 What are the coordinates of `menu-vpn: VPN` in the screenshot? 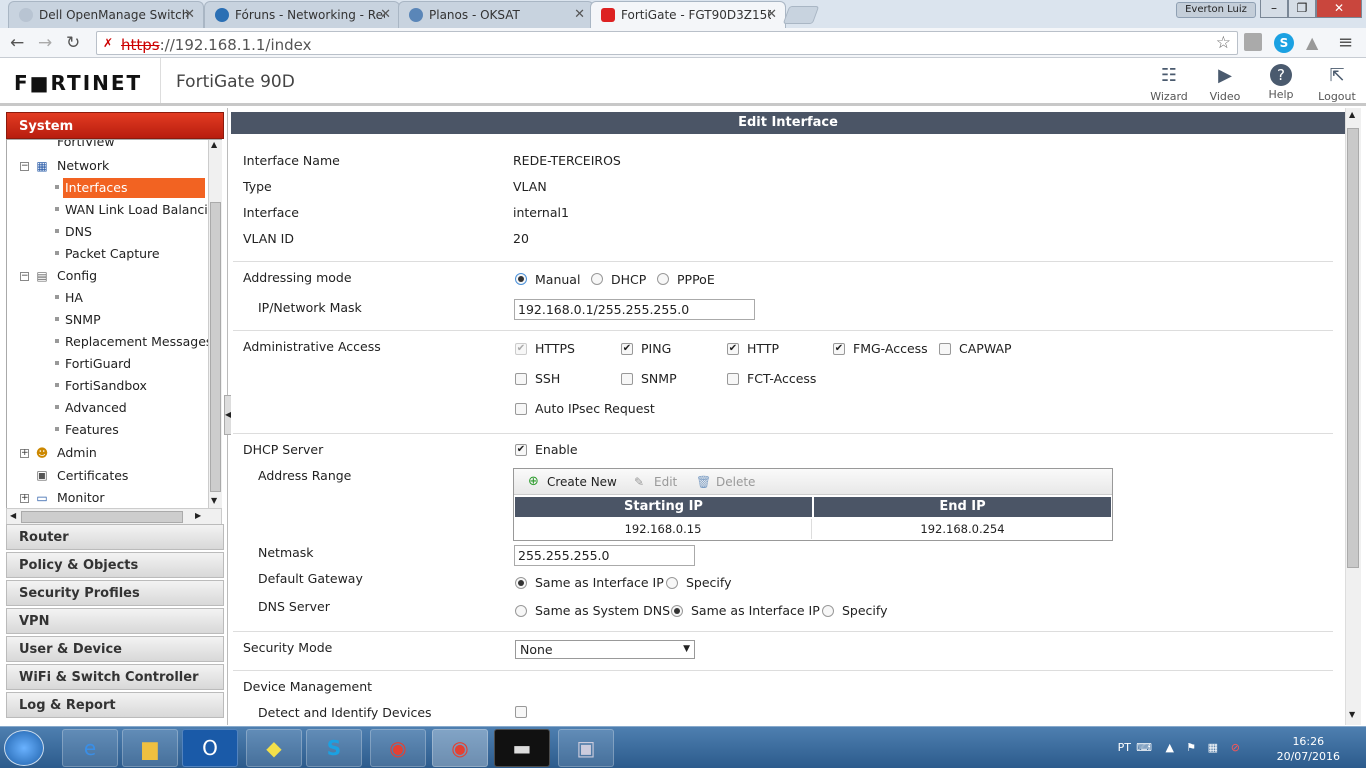 It's located at (115, 621).